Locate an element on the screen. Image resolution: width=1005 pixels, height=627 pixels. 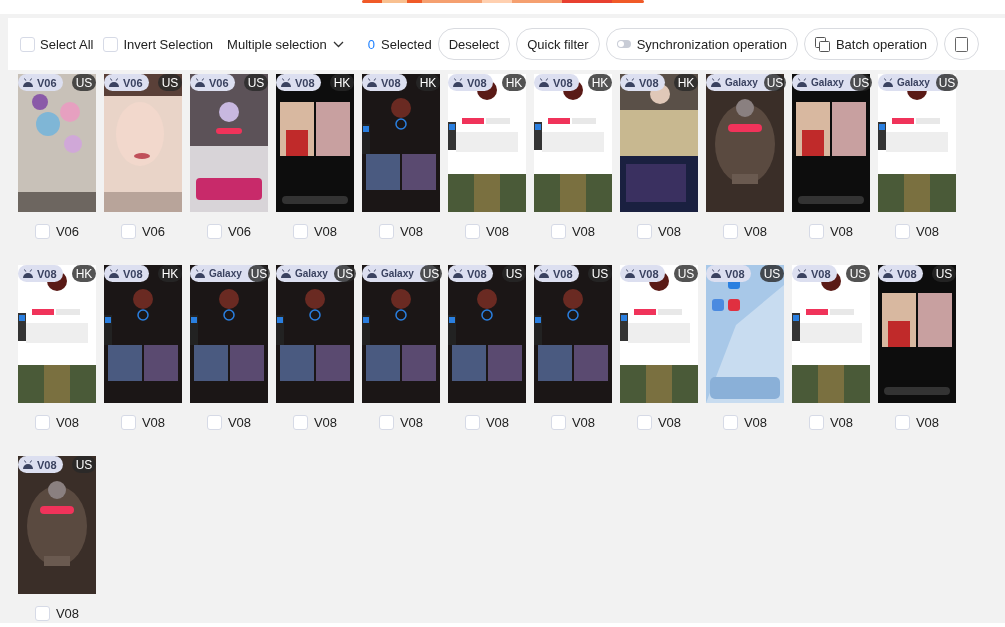
toolbar-button: Quick filter is located at coordinates (558, 44).